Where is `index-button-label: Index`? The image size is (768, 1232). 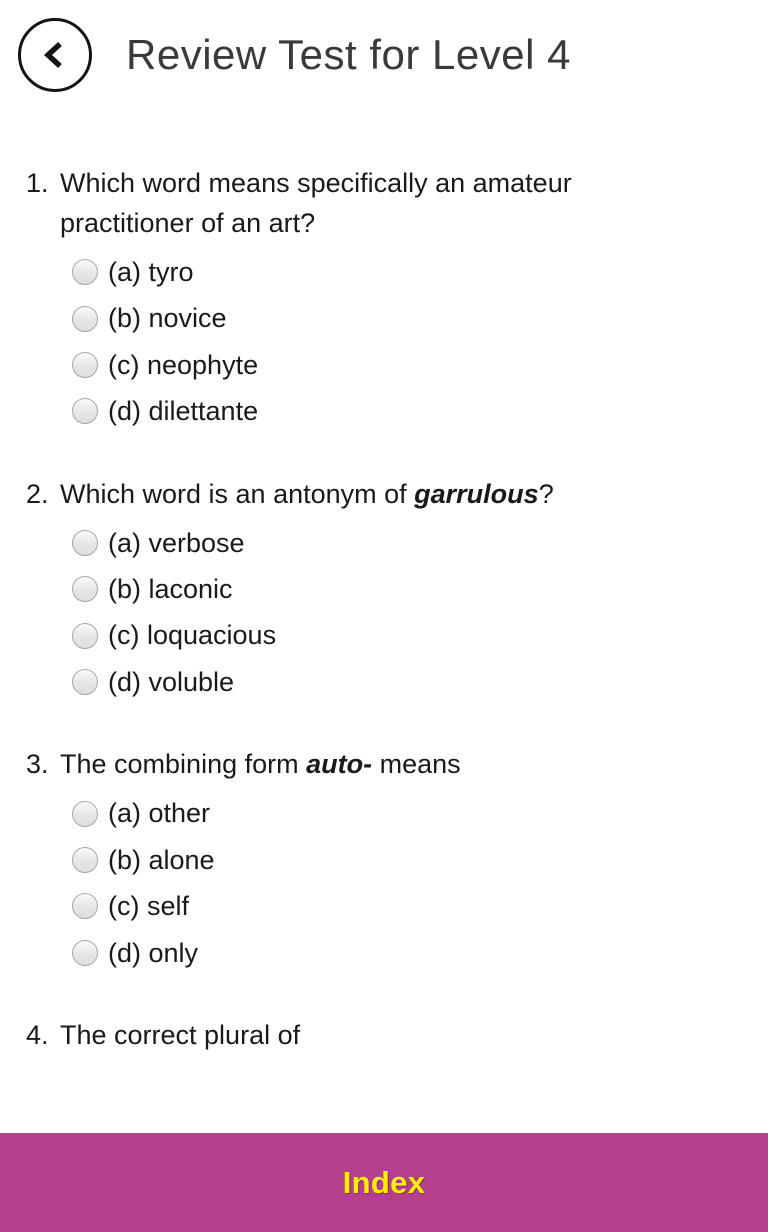
index-button-label: Index is located at coordinates (384, 1182).